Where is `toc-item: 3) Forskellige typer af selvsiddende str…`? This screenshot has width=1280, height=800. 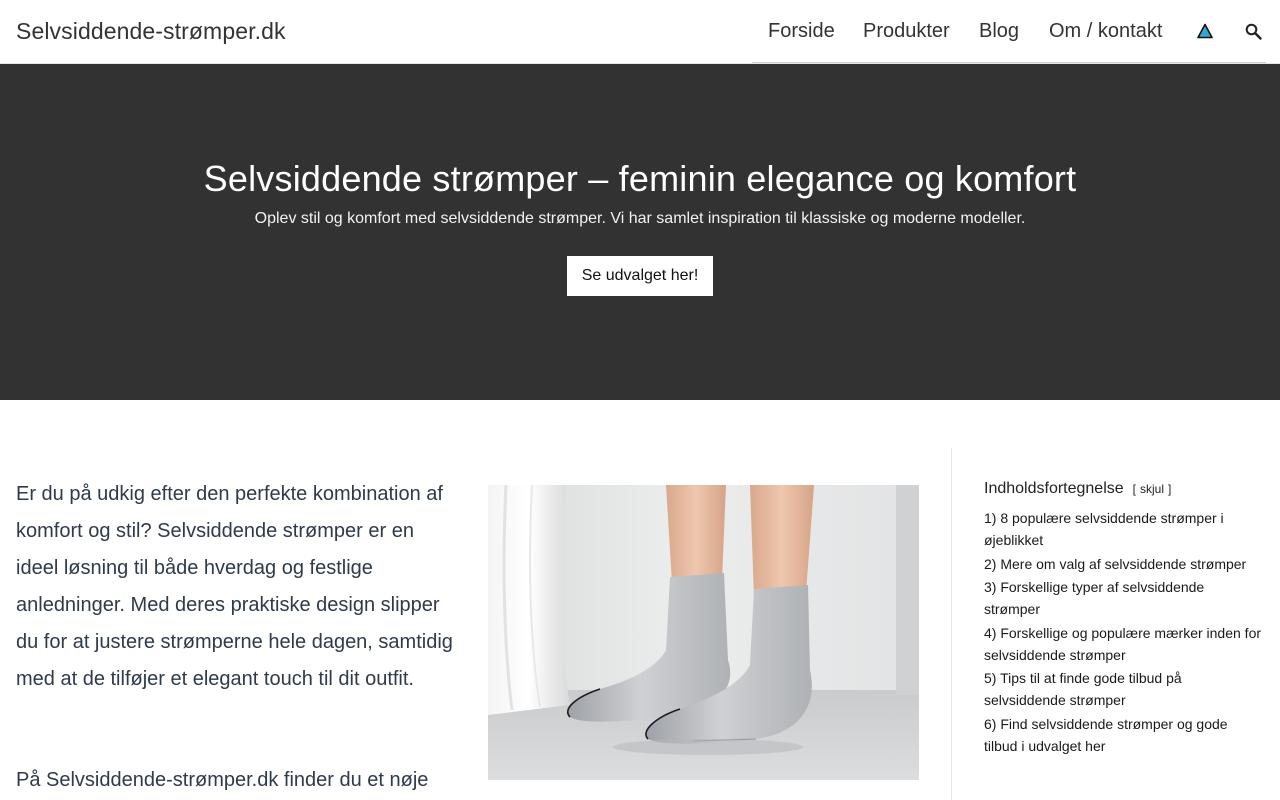
toc-item: 3) Forskellige typer af selvsiddende str… is located at coordinates (1124, 598).